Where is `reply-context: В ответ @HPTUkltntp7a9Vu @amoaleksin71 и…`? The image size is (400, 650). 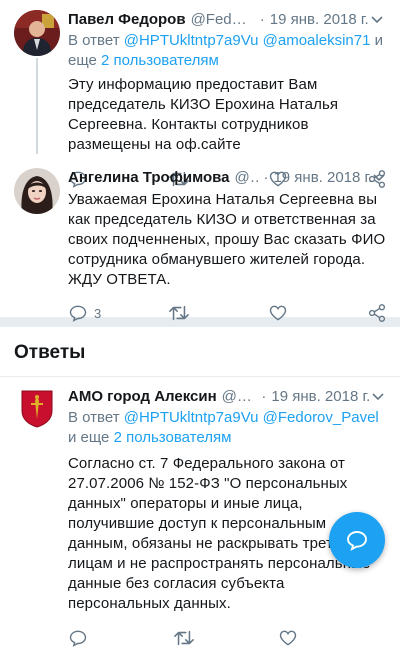 reply-context: В ответ @HPTUkltntp7a9Vu @amoaleksin71 и… is located at coordinates (227, 51).